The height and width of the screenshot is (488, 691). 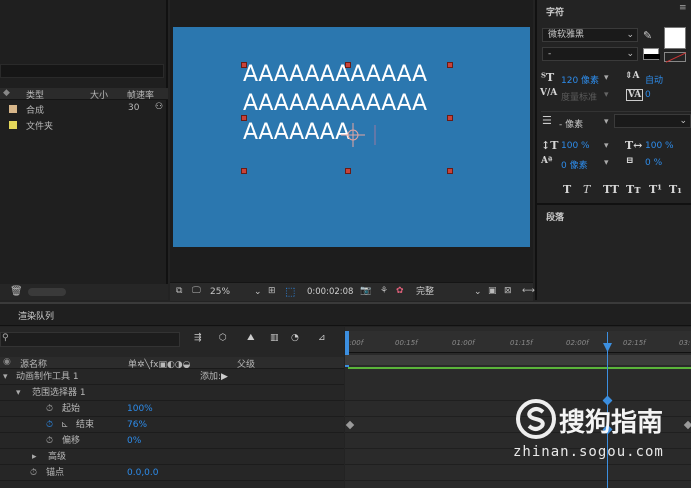 What do you see at coordinates (99, 94) in the screenshot?
I see `column-size: 大小` at bounding box center [99, 94].